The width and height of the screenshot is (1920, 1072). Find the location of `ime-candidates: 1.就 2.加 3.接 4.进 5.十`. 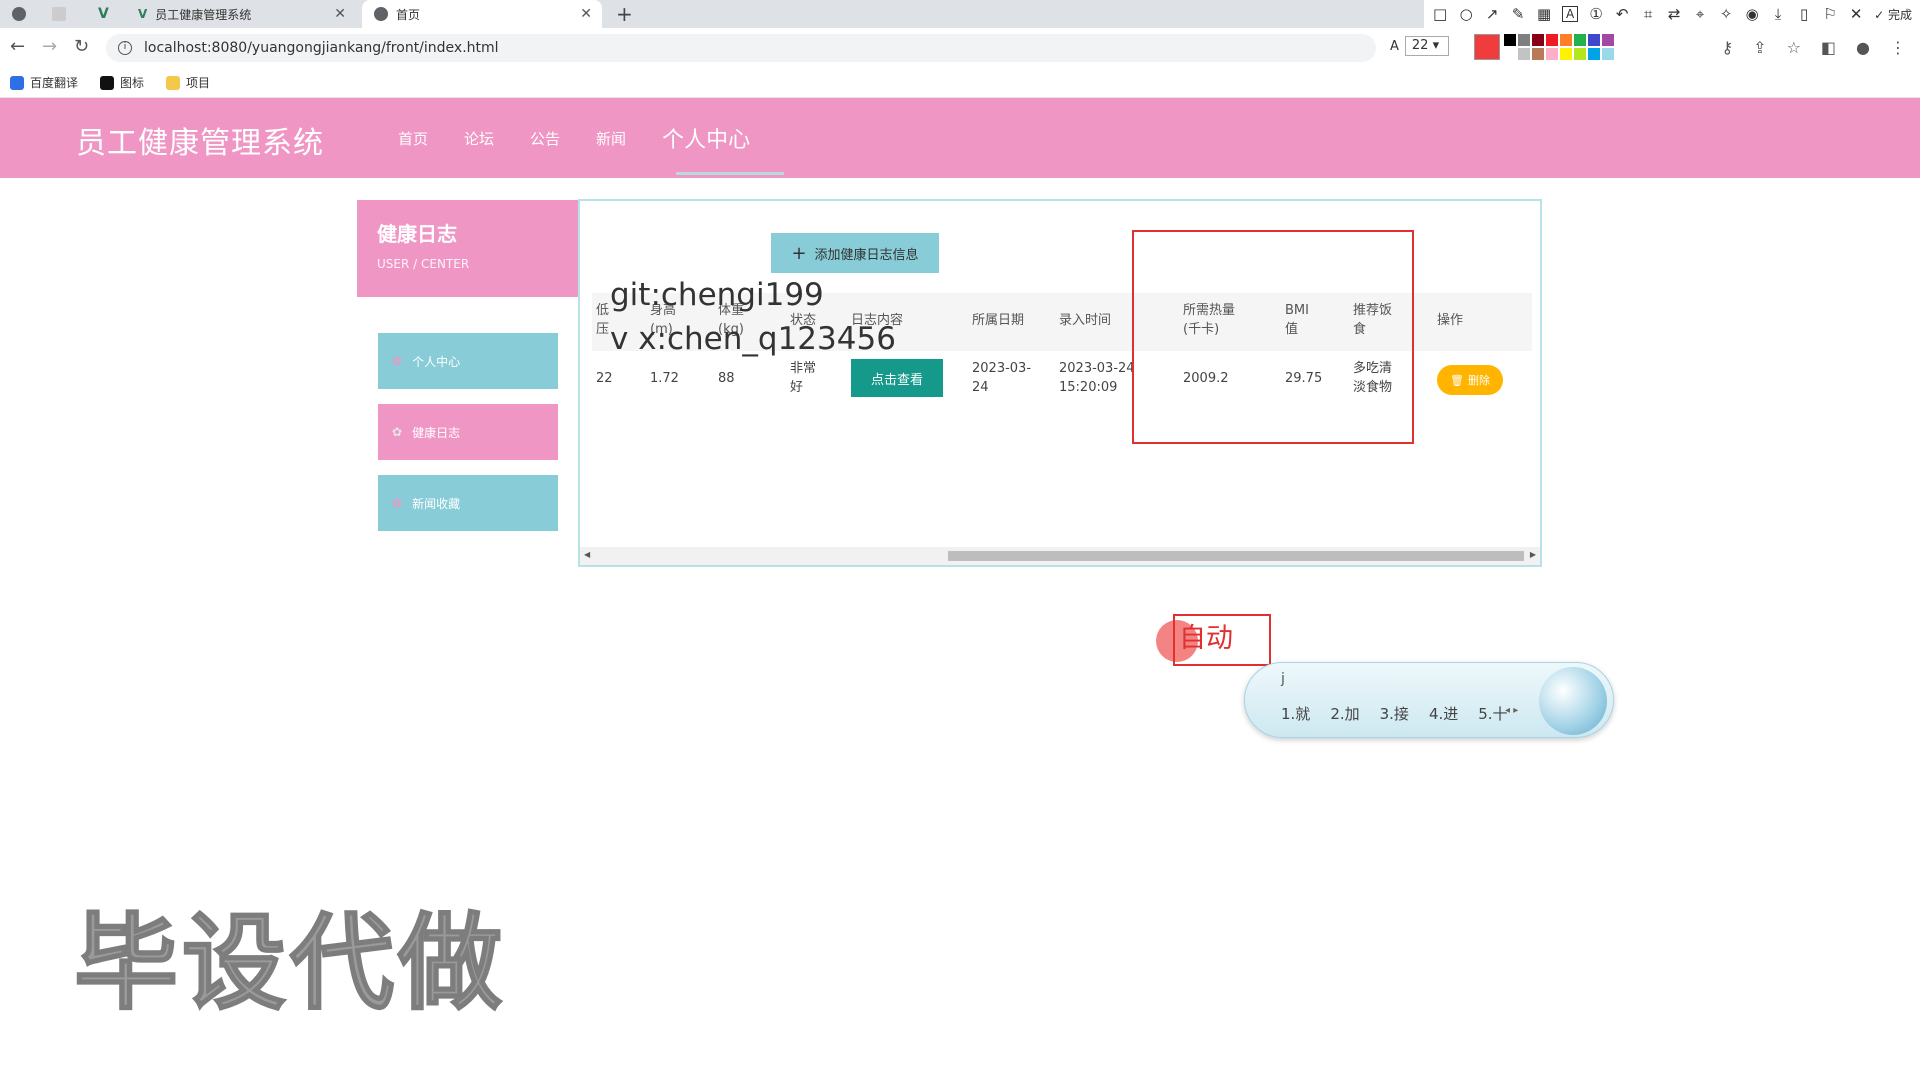

ime-candidates: 1.就 2.加 3.接 4.进 5.十 is located at coordinates (1394, 713).